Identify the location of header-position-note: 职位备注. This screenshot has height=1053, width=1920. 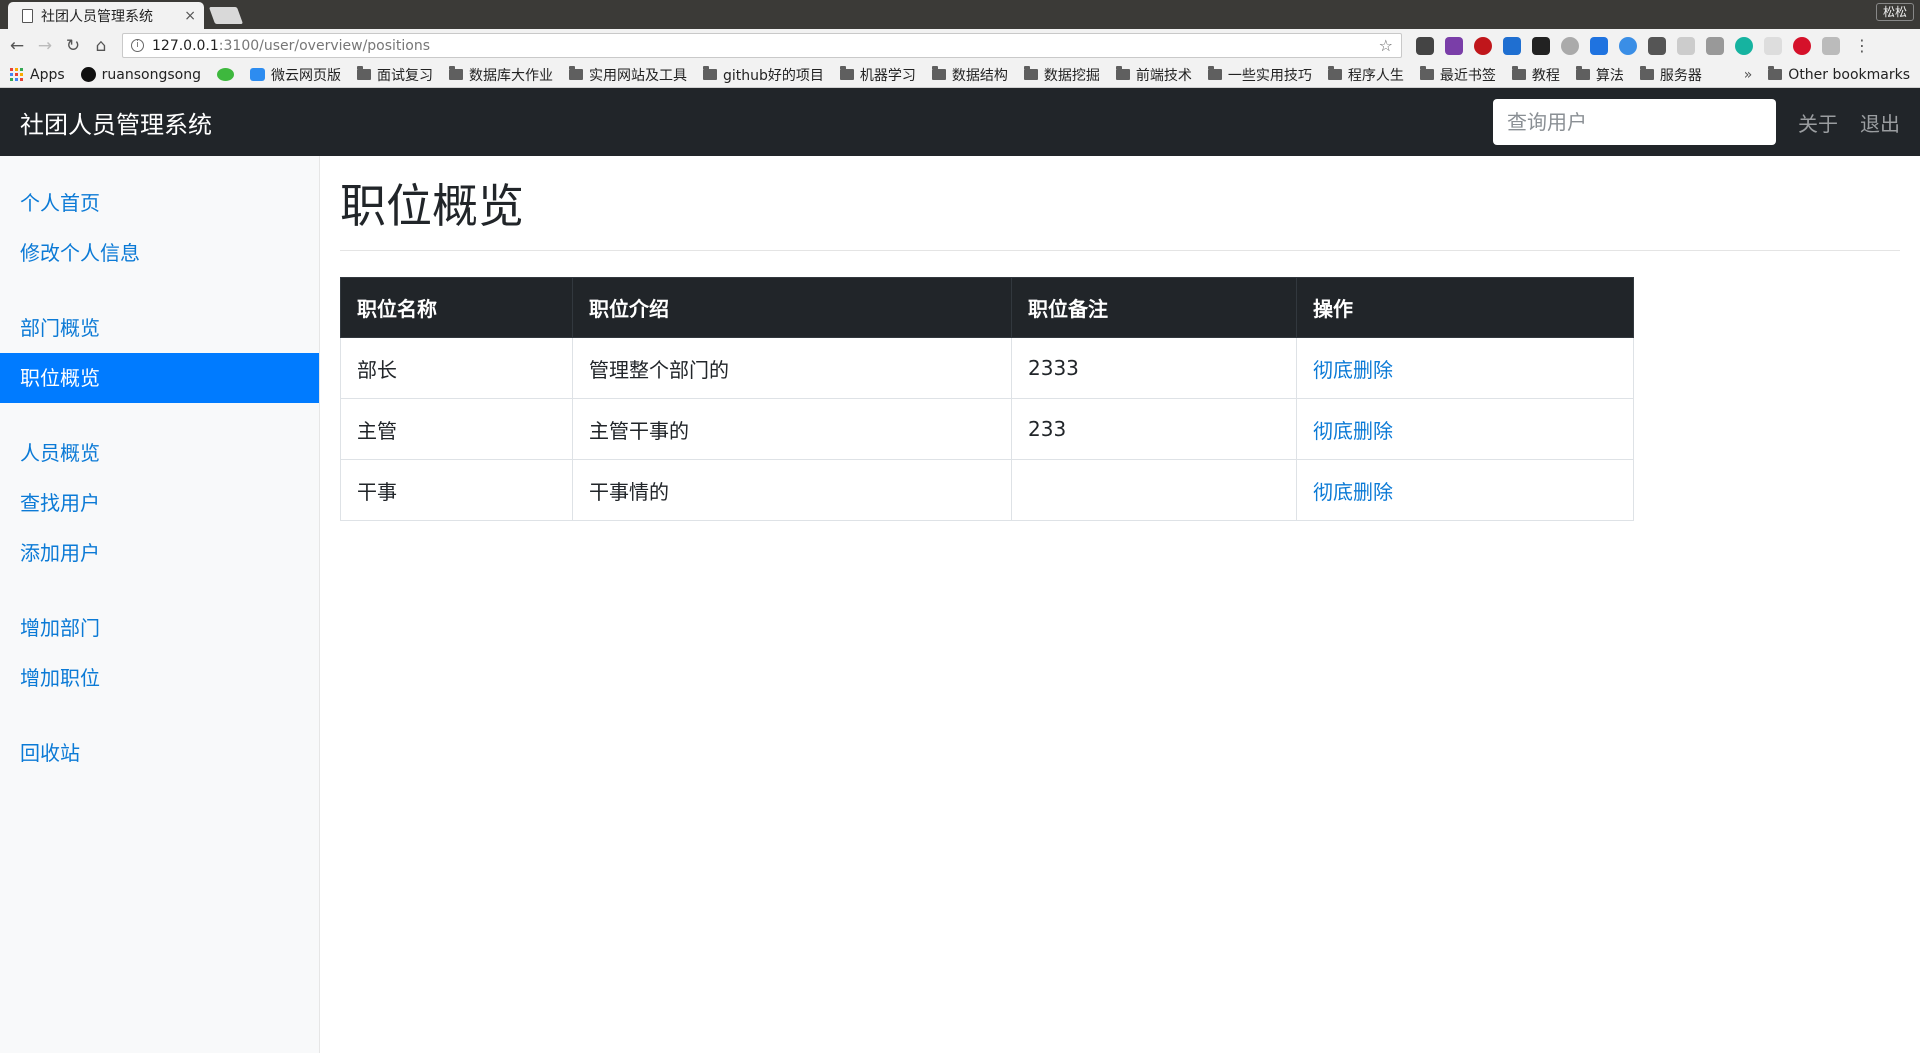
(1154, 307).